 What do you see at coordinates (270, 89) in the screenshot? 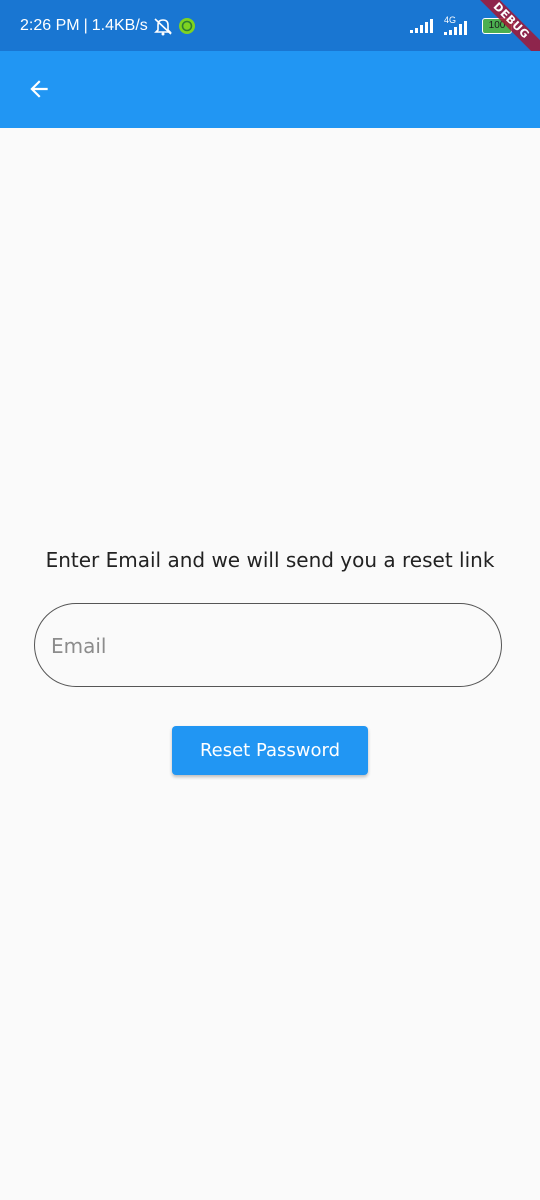
I see `app-bar` at bounding box center [270, 89].